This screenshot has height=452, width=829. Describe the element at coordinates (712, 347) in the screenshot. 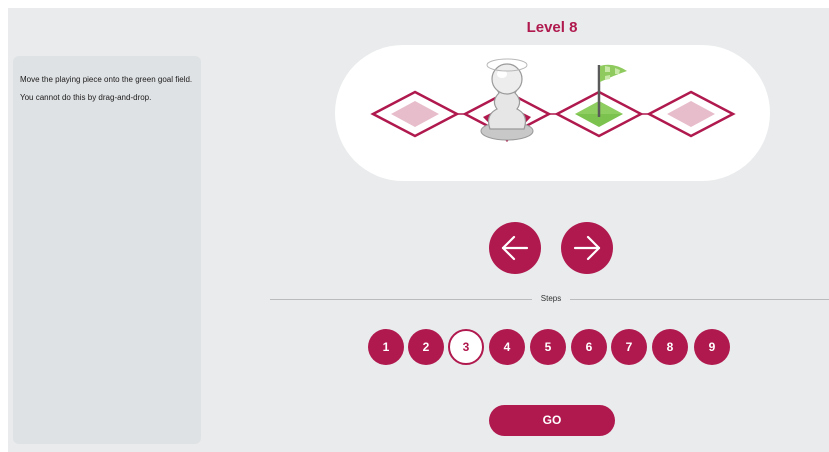

I see `step-9-button: 9` at that location.